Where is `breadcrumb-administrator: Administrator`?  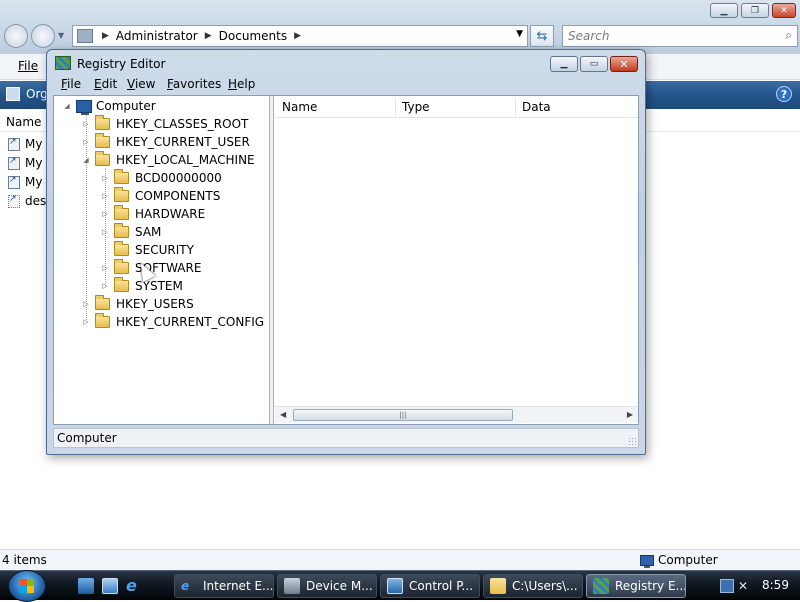 breadcrumb-administrator: Administrator is located at coordinates (157, 36).